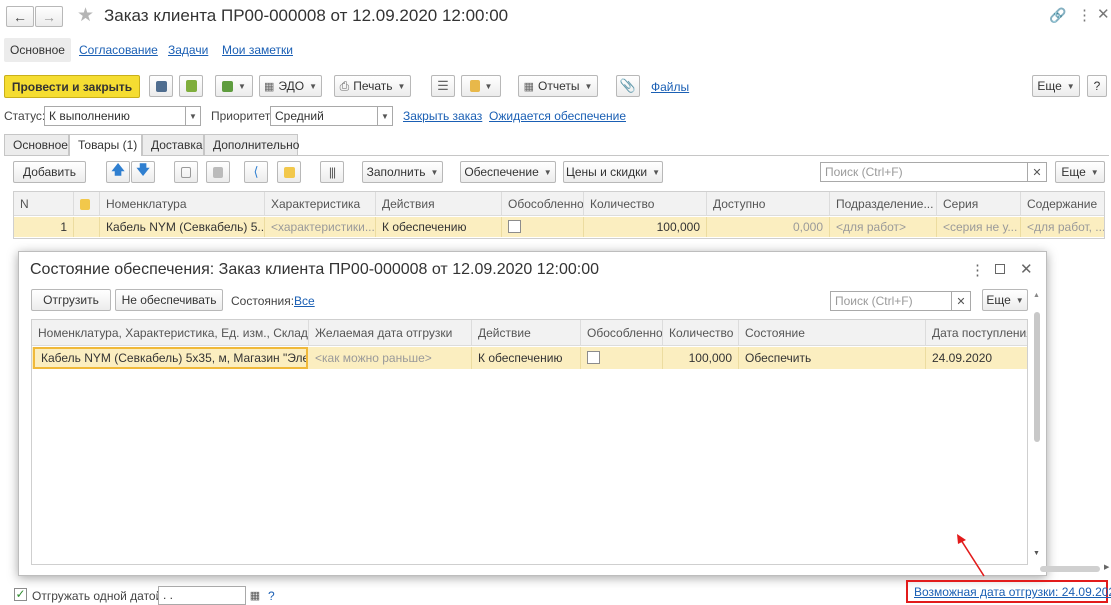 This screenshot has height=605, width=1111. I want to click on reports-button: ▦ Отчеты ▼, so click(558, 86).